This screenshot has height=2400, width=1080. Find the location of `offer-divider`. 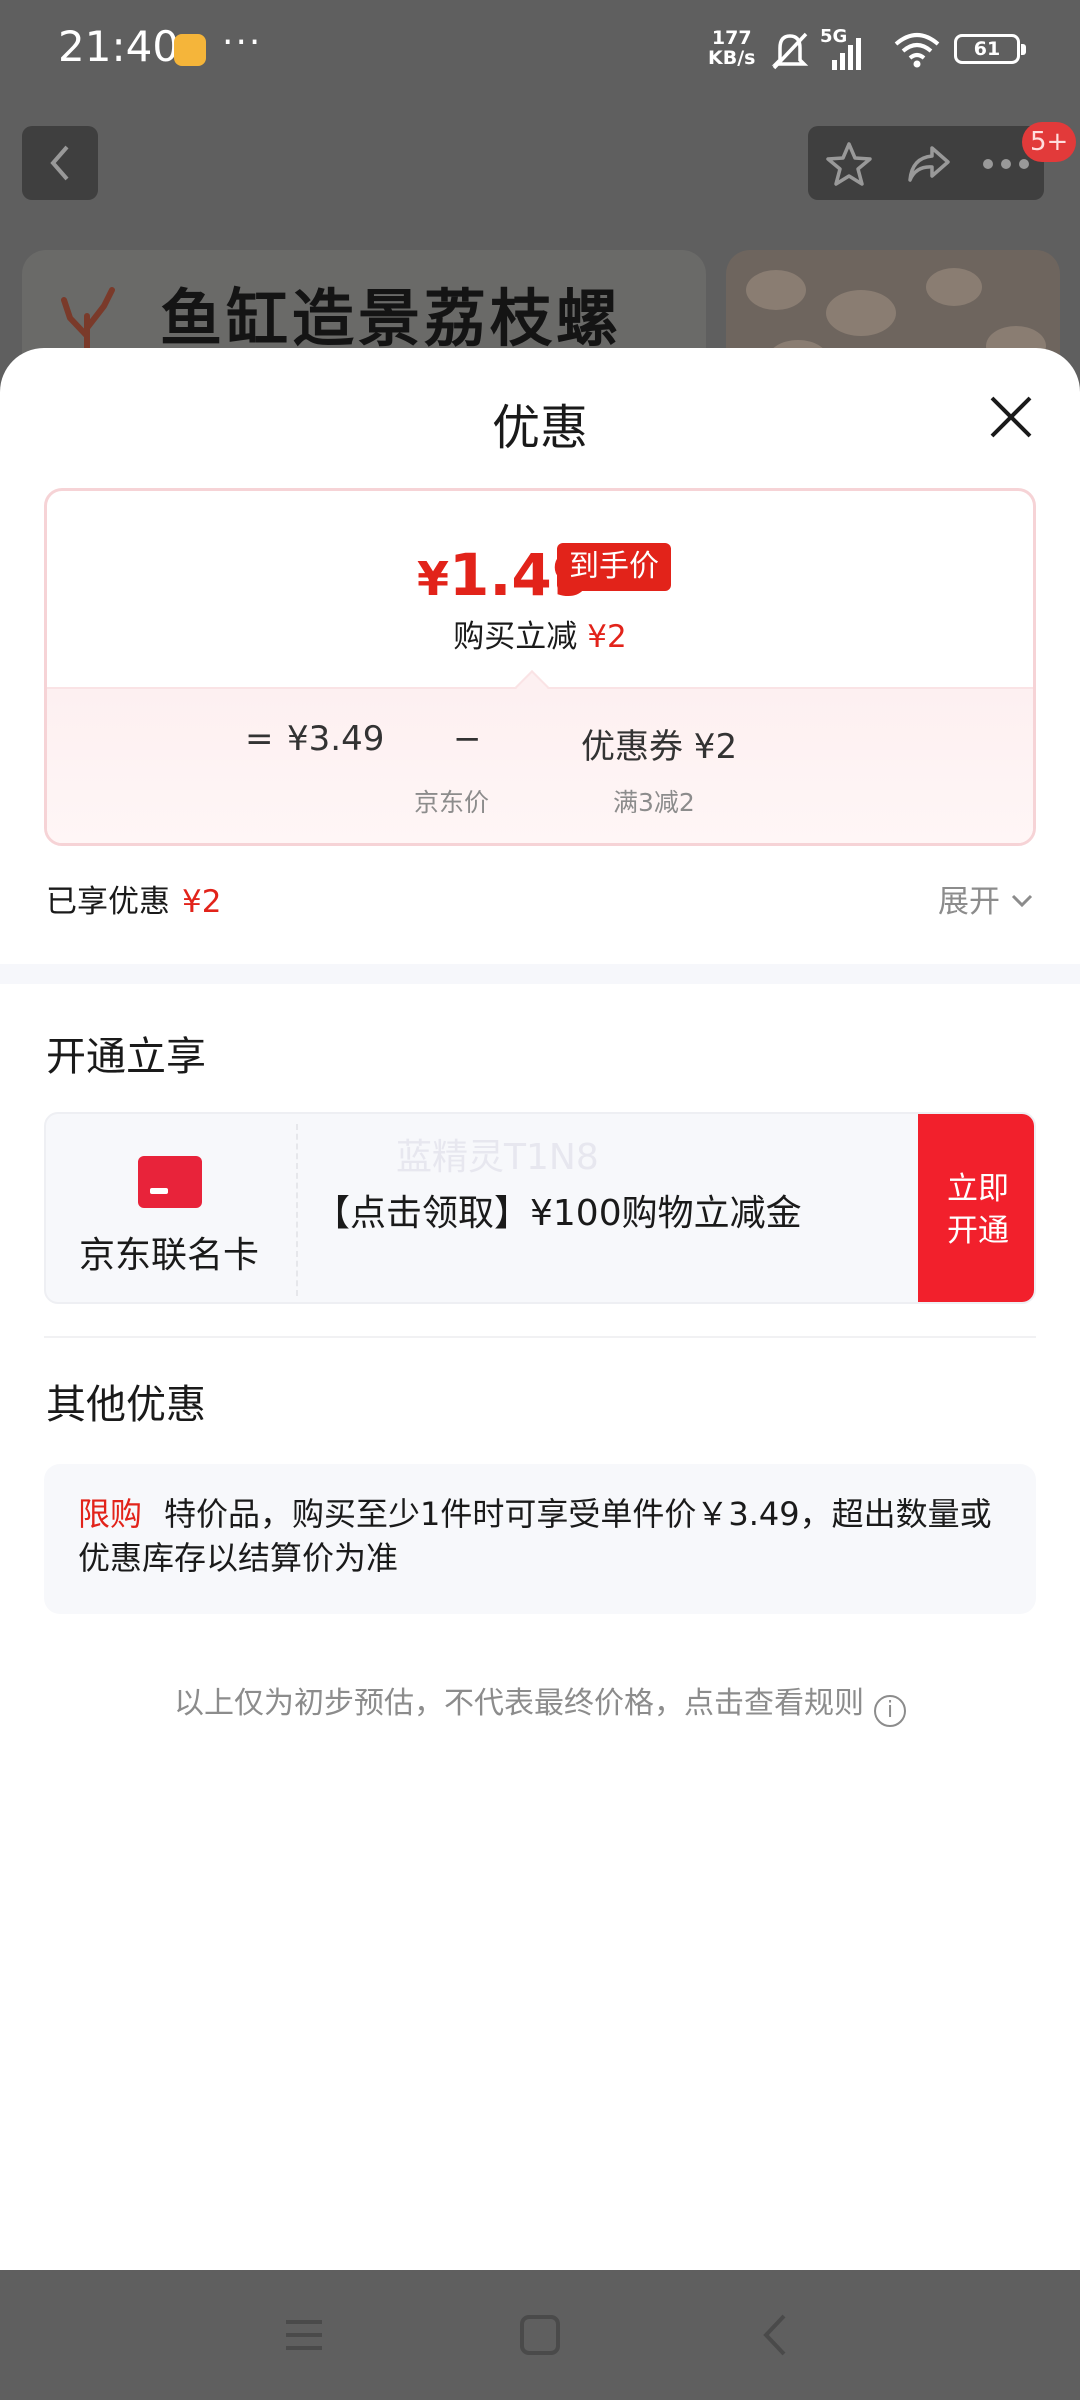

offer-divider is located at coordinates (297, 1210).